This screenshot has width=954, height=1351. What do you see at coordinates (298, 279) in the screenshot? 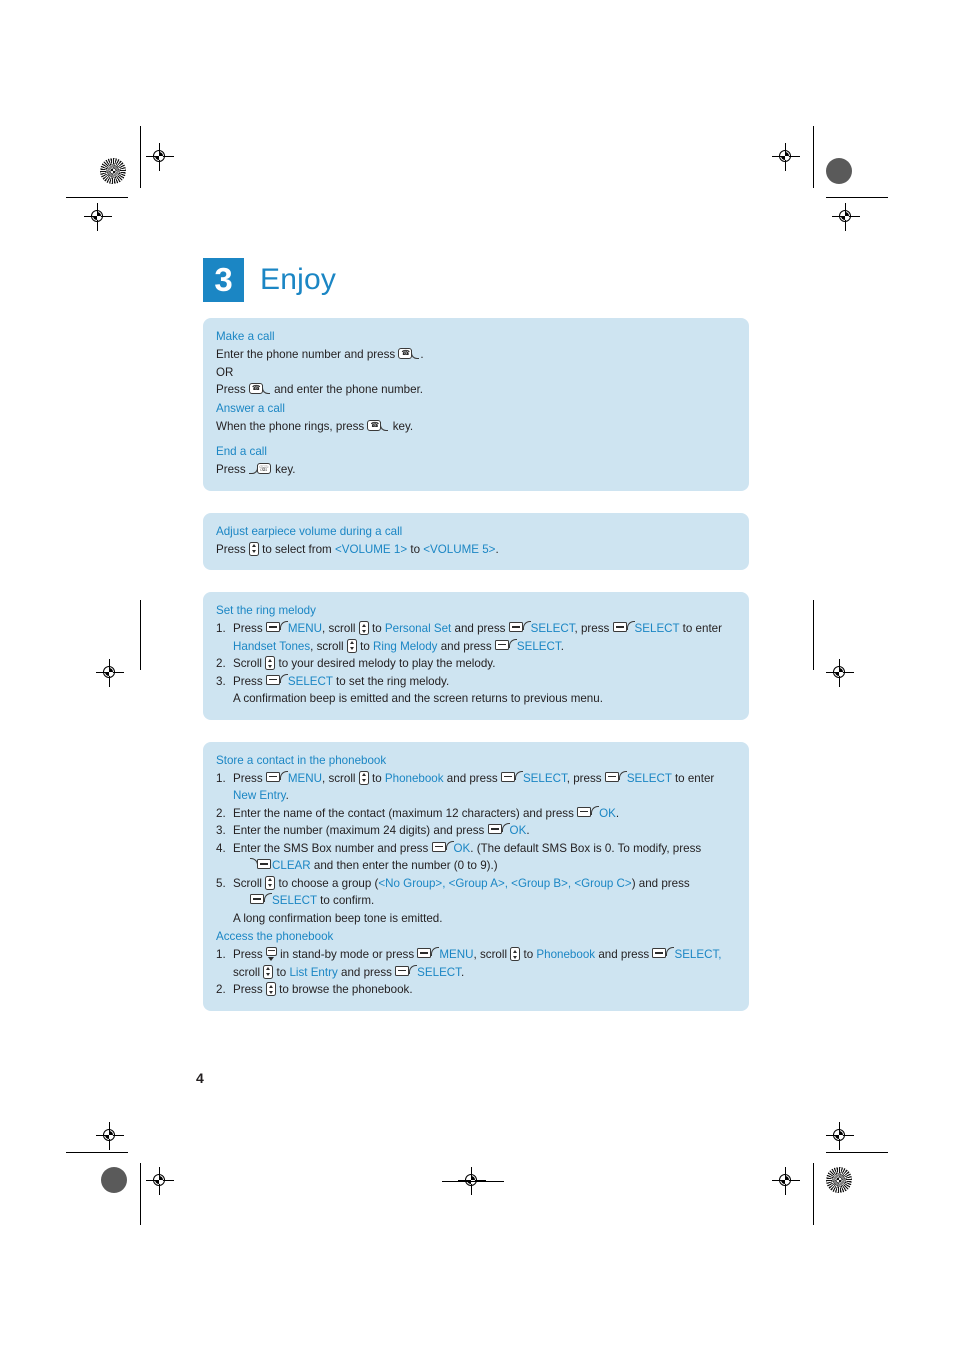
I see `page-title: Enjoy` at bounding box center [298, 279].